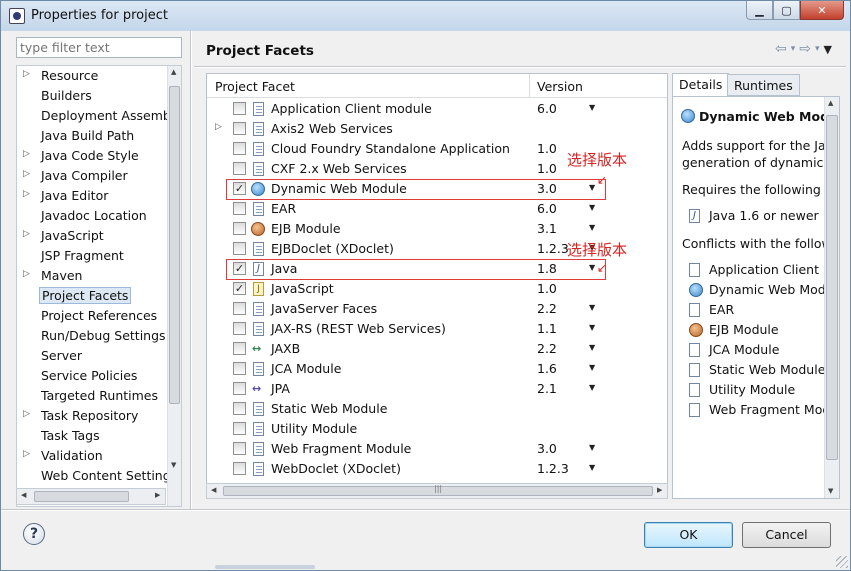 The image size is (851, 571). I want to click on resize-grip-icon, so click(842, 562).